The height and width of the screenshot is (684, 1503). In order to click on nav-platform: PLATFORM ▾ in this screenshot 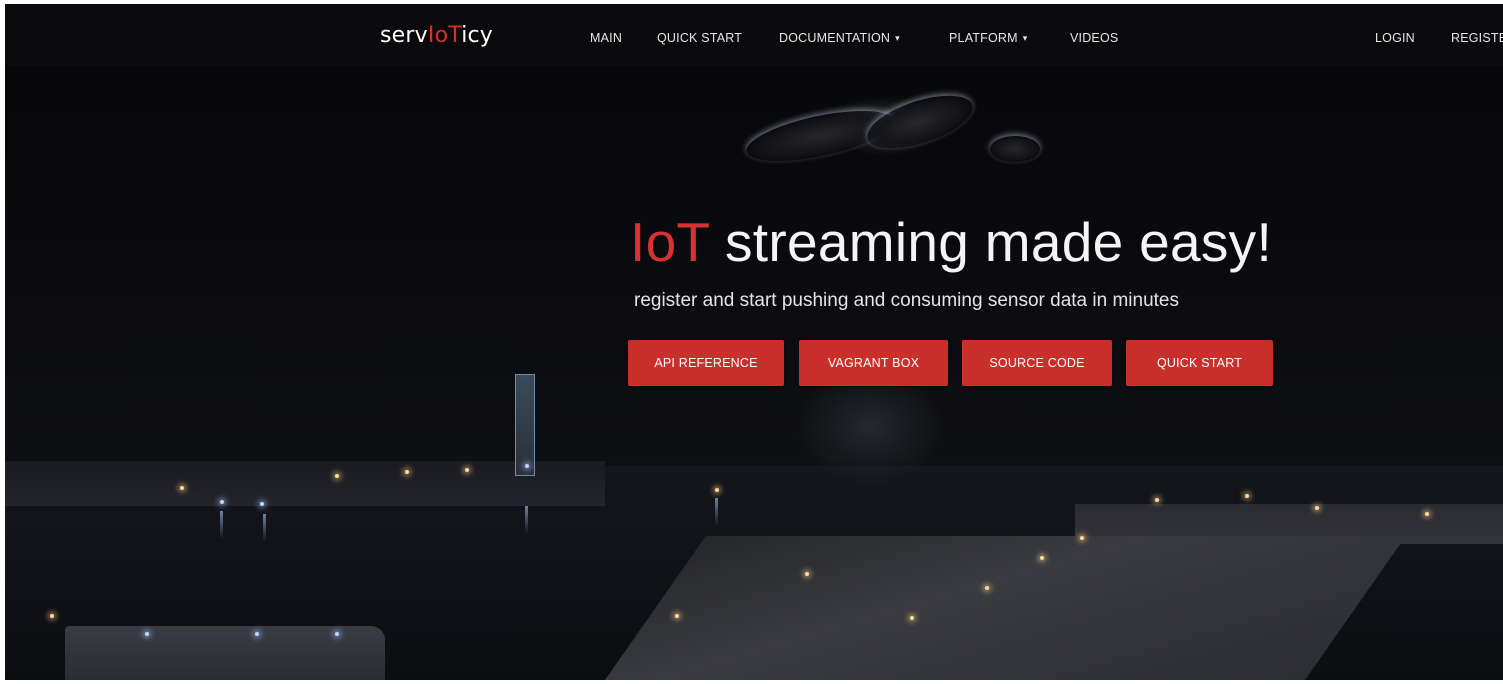, I will do `click(988, 38)`.